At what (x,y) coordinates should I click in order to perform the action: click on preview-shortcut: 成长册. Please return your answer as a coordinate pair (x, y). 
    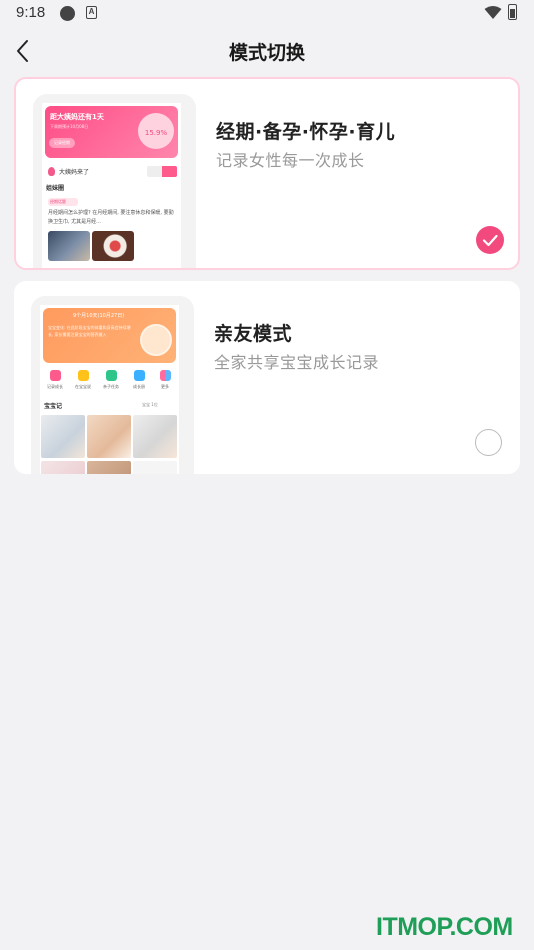
    Looking at the image, I should click on (139, 380).